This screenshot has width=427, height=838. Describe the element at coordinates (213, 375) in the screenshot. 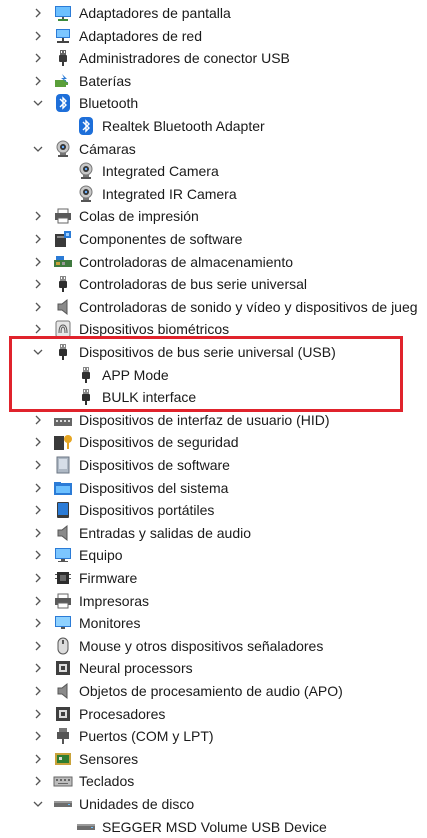

I see `tree-device-app-mode: APP Mode` at that location.